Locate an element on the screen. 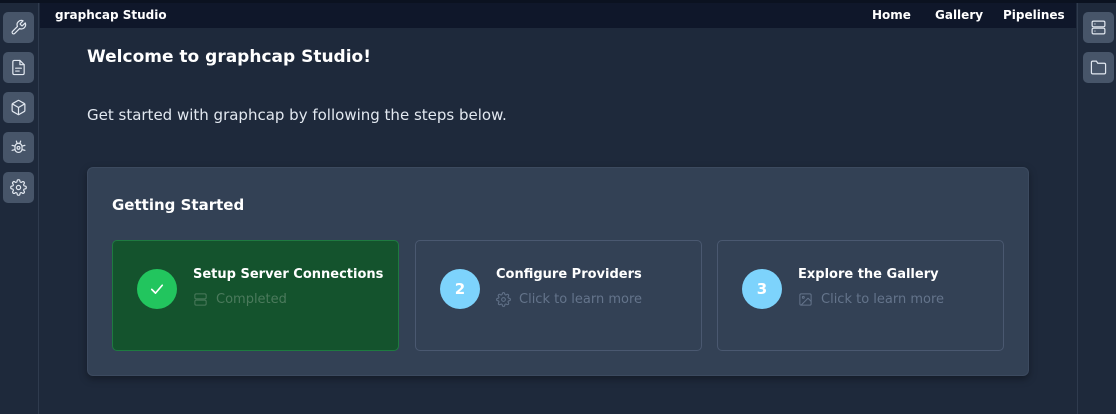 The image size is (1116, 414). app-brand: graphcap Studio is located at coordinates (111, 15).